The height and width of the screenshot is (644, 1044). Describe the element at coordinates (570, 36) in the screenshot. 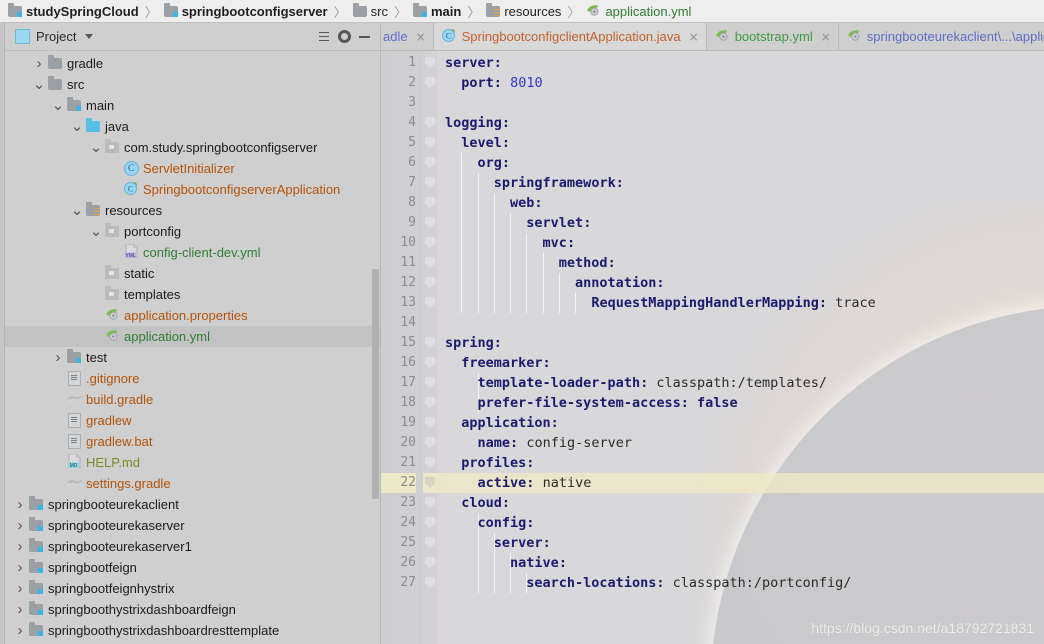

I see `editor-tab-springbootconfigclientapplication-java: C SpringbootconfigclientApplication.java ×` at that location.